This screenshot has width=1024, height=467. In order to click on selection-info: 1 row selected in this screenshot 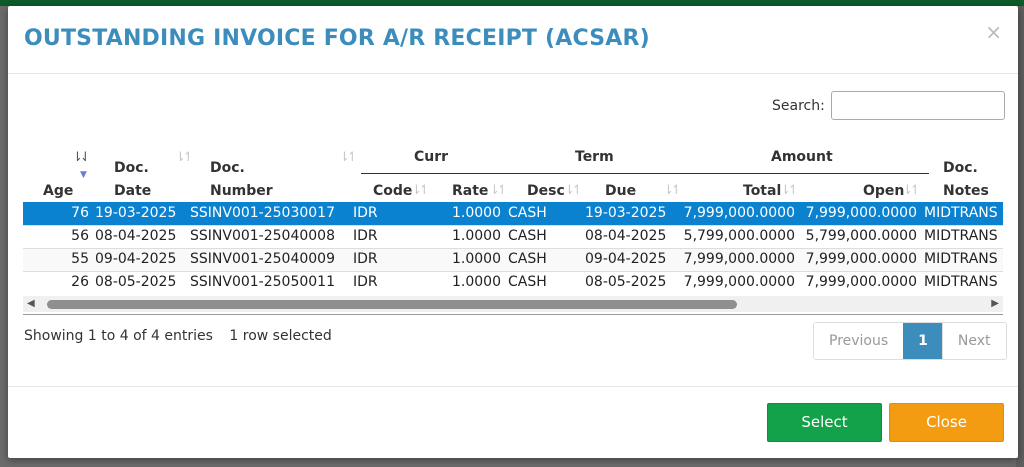, I will do `click(280, 336)`.